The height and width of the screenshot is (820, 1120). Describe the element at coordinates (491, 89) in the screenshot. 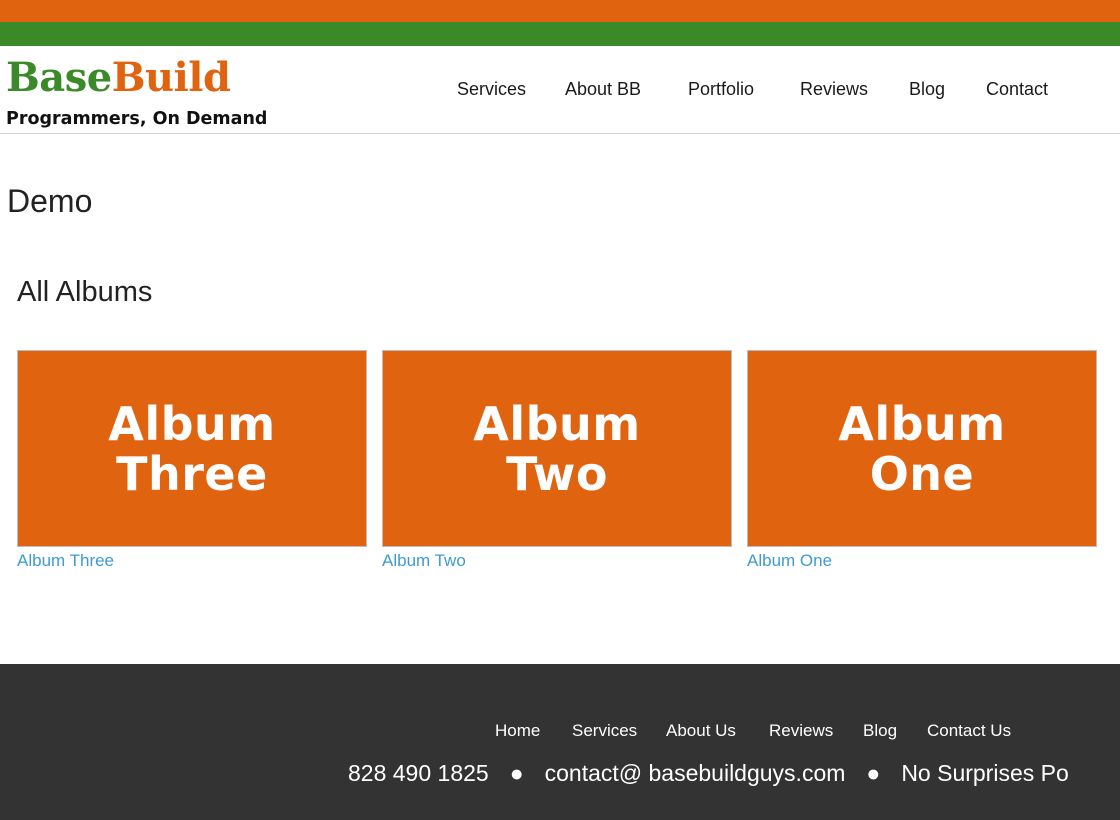

I see `nav-services: Services` at that location.